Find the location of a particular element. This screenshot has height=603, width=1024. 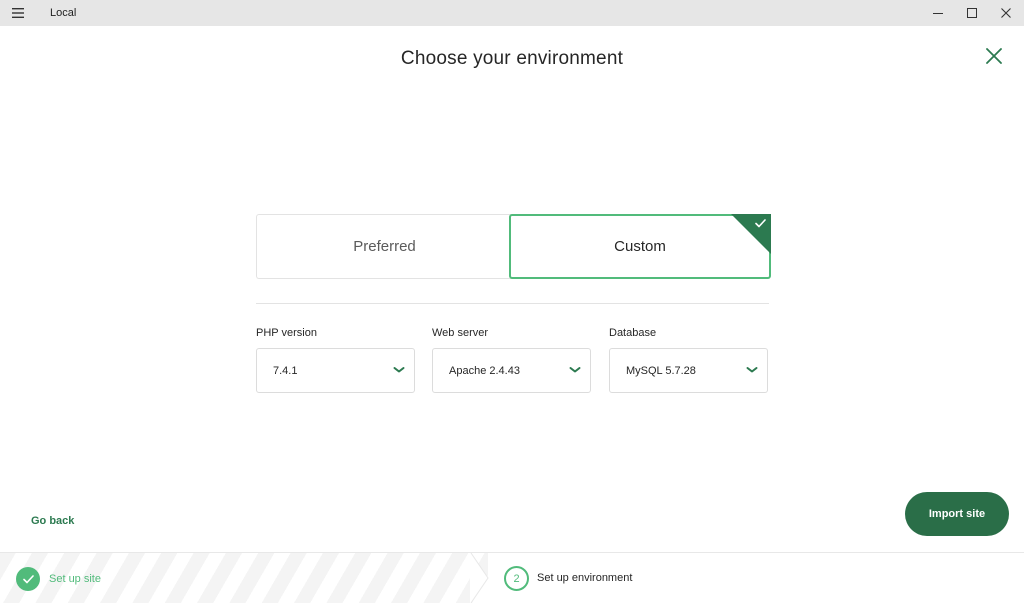

environment-toggle: Preferred Custom is located at coordinates (513, 246).